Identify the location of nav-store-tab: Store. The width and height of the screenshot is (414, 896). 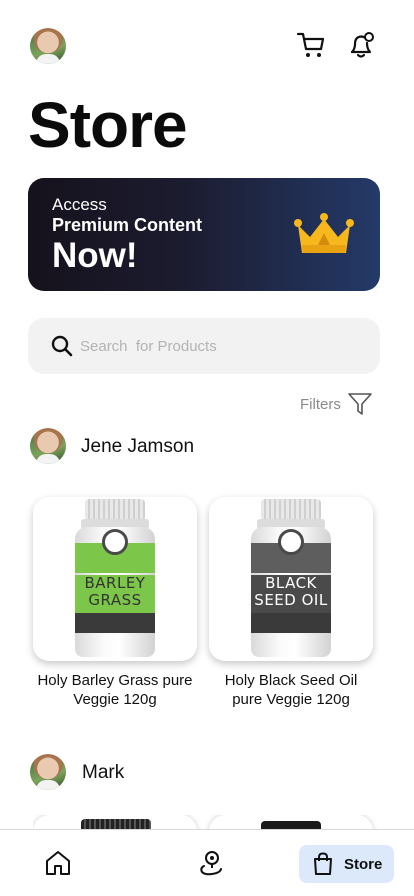
(346, 864).